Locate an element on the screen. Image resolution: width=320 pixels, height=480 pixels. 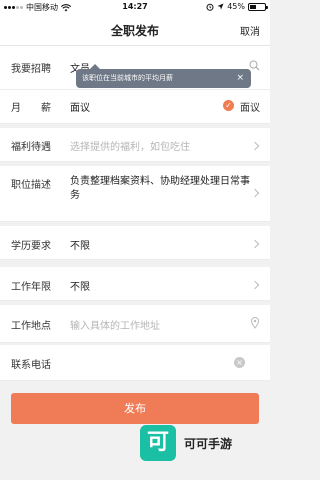
salary-row: 月 薪 面议 ✓ 面议 is located at coordinates (135, 107).